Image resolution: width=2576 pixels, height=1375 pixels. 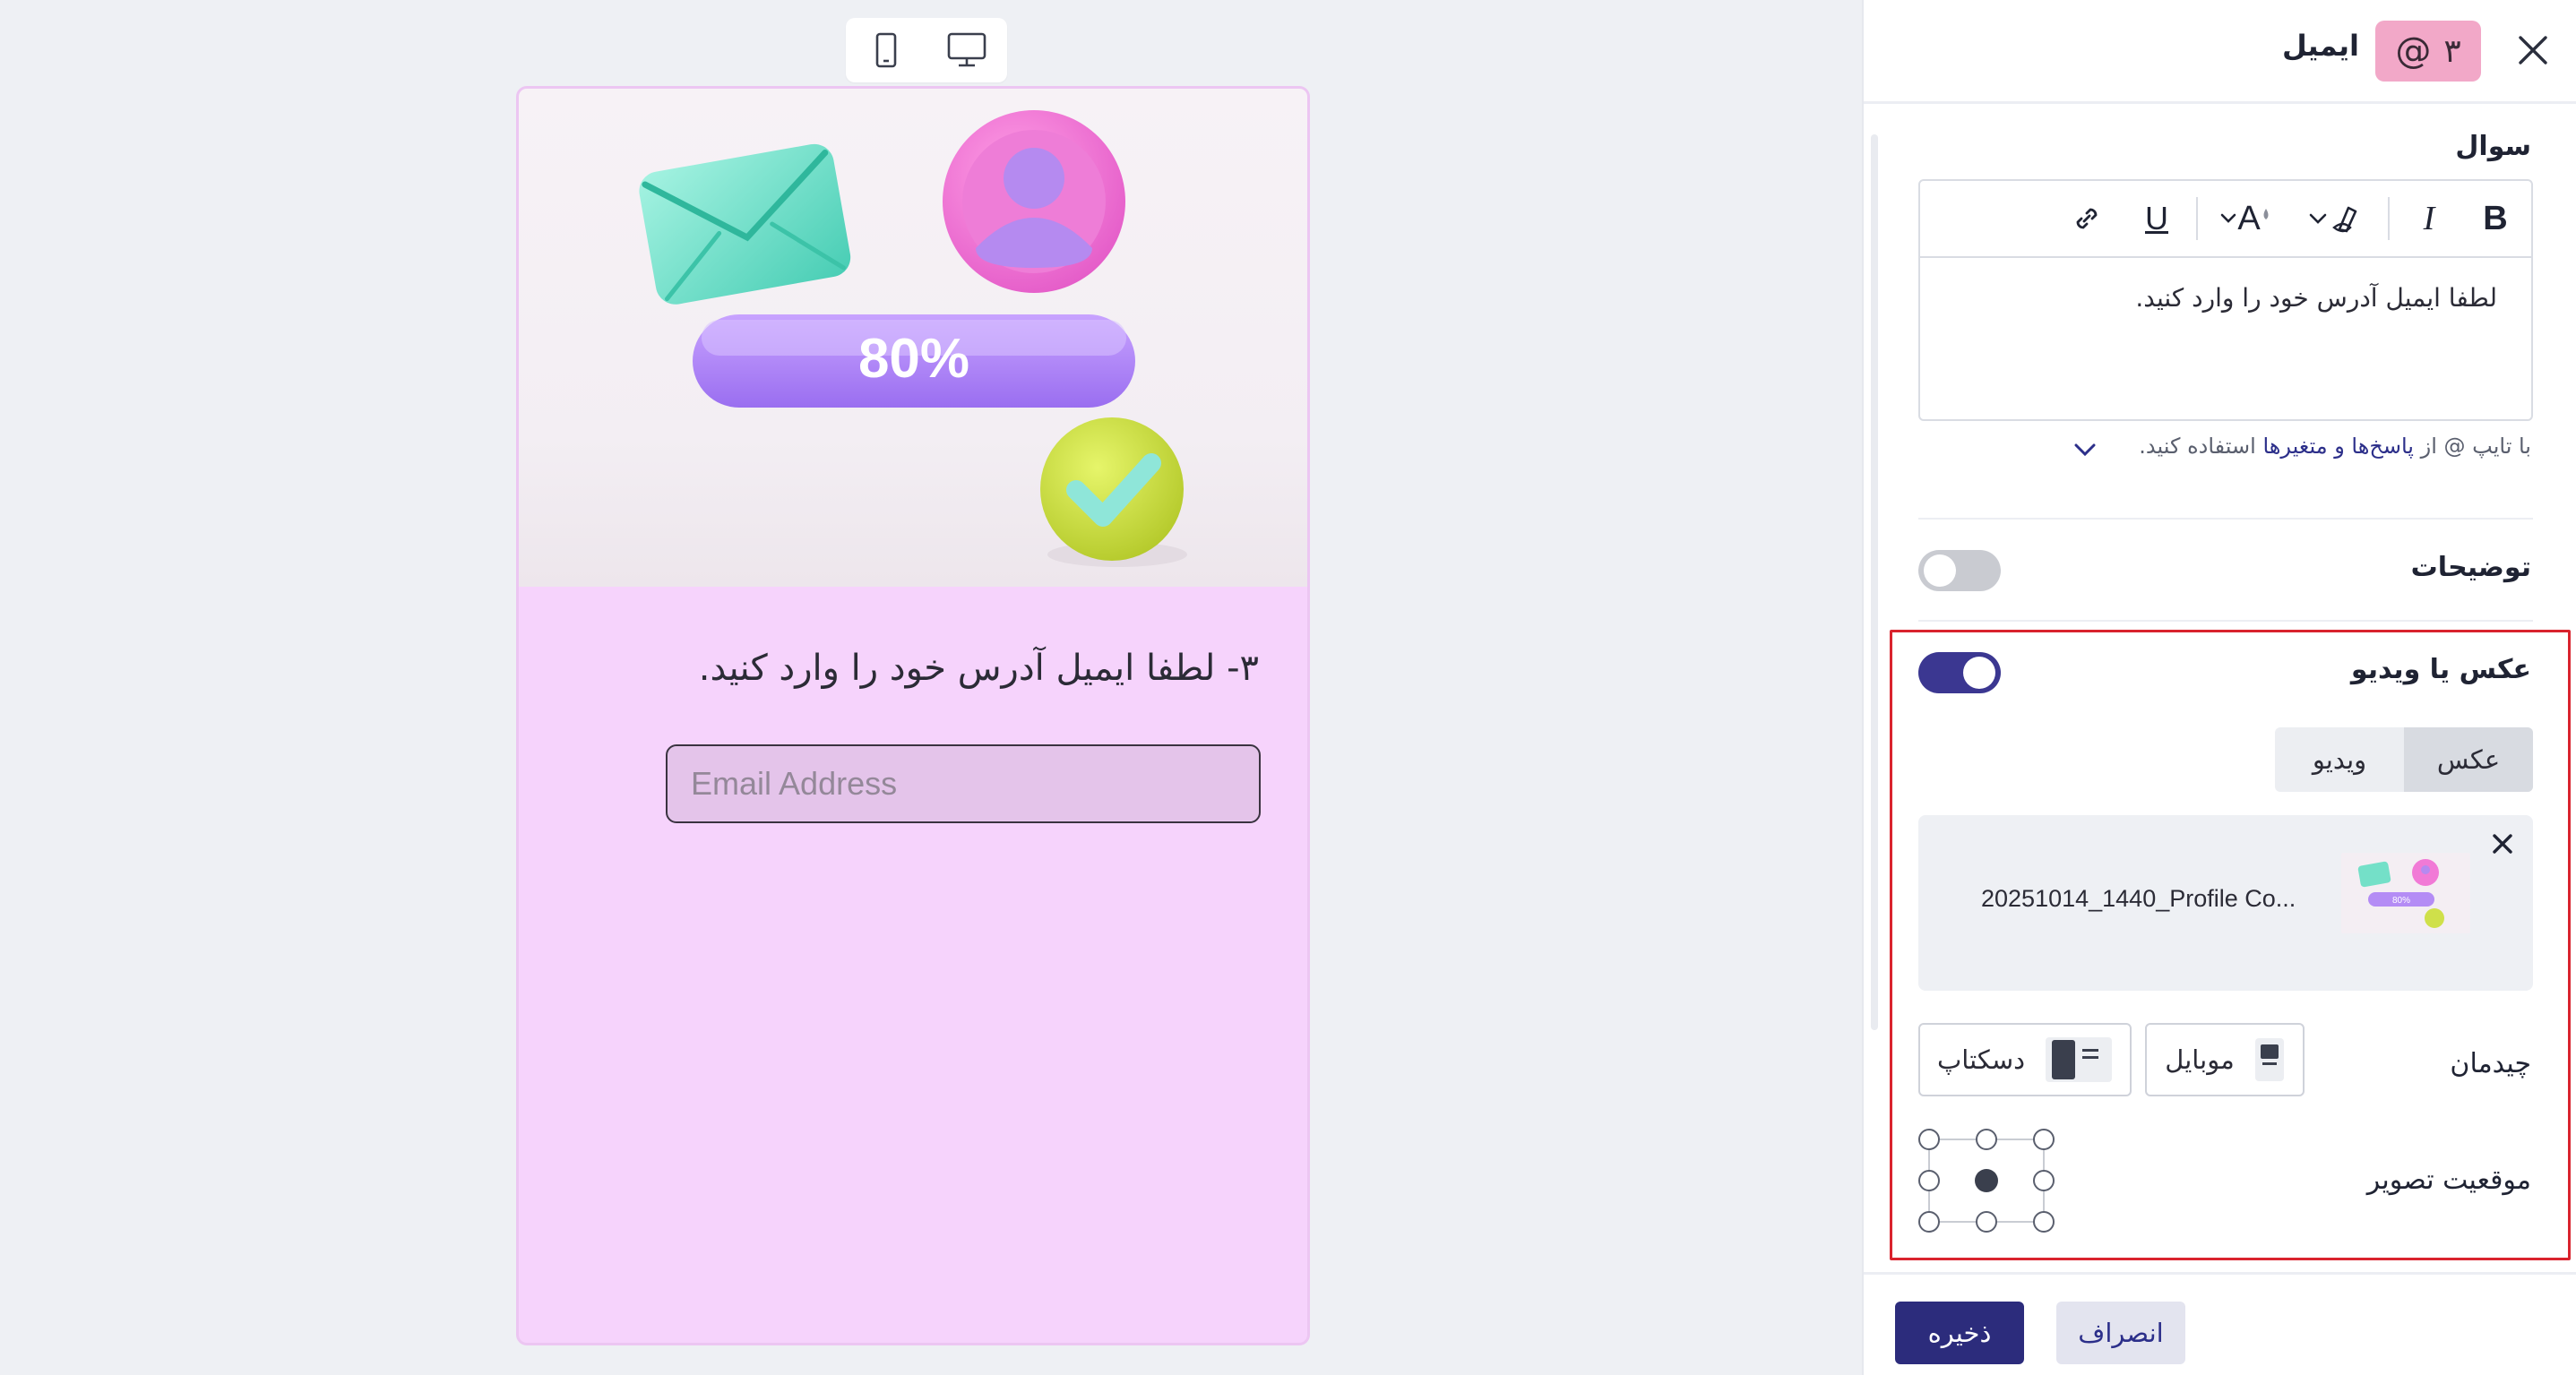 What do you see at coordinates (745, 224) in the screenshot?
I see `envelope-icon` at bounding box center [745, 224].